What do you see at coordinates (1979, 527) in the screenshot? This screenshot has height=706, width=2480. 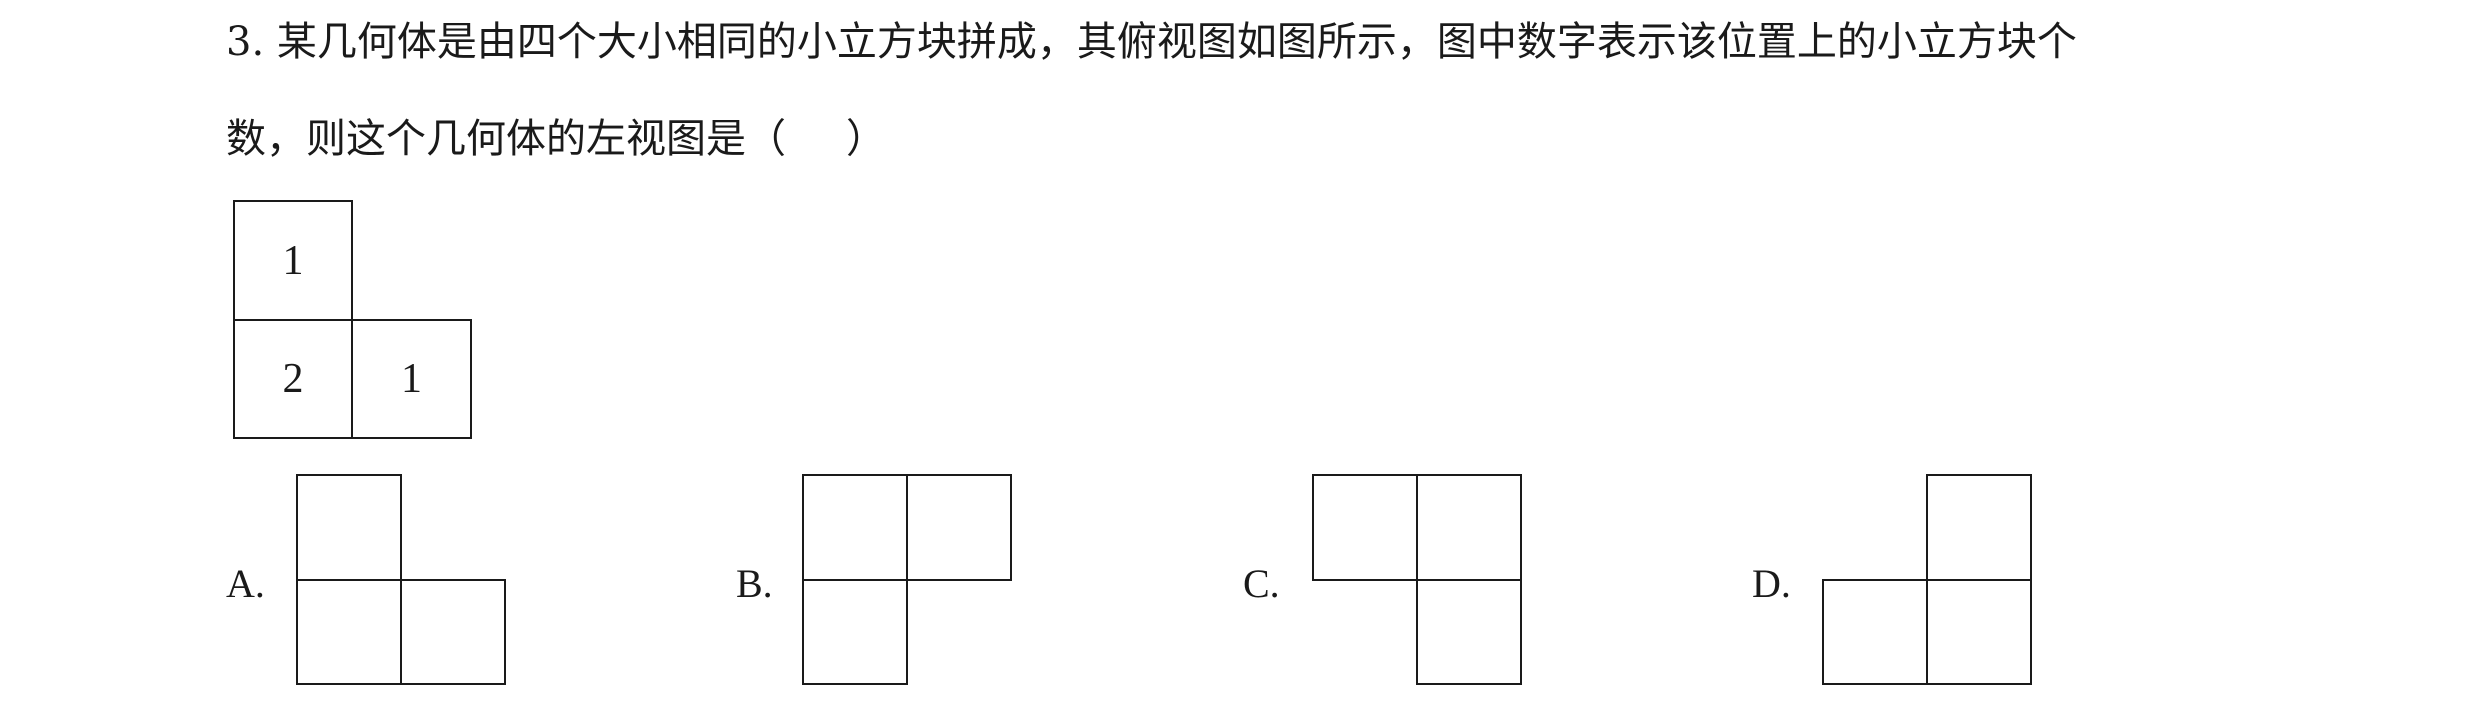 I see `option-d-square-top-right` at bounding box center [1979, 527].